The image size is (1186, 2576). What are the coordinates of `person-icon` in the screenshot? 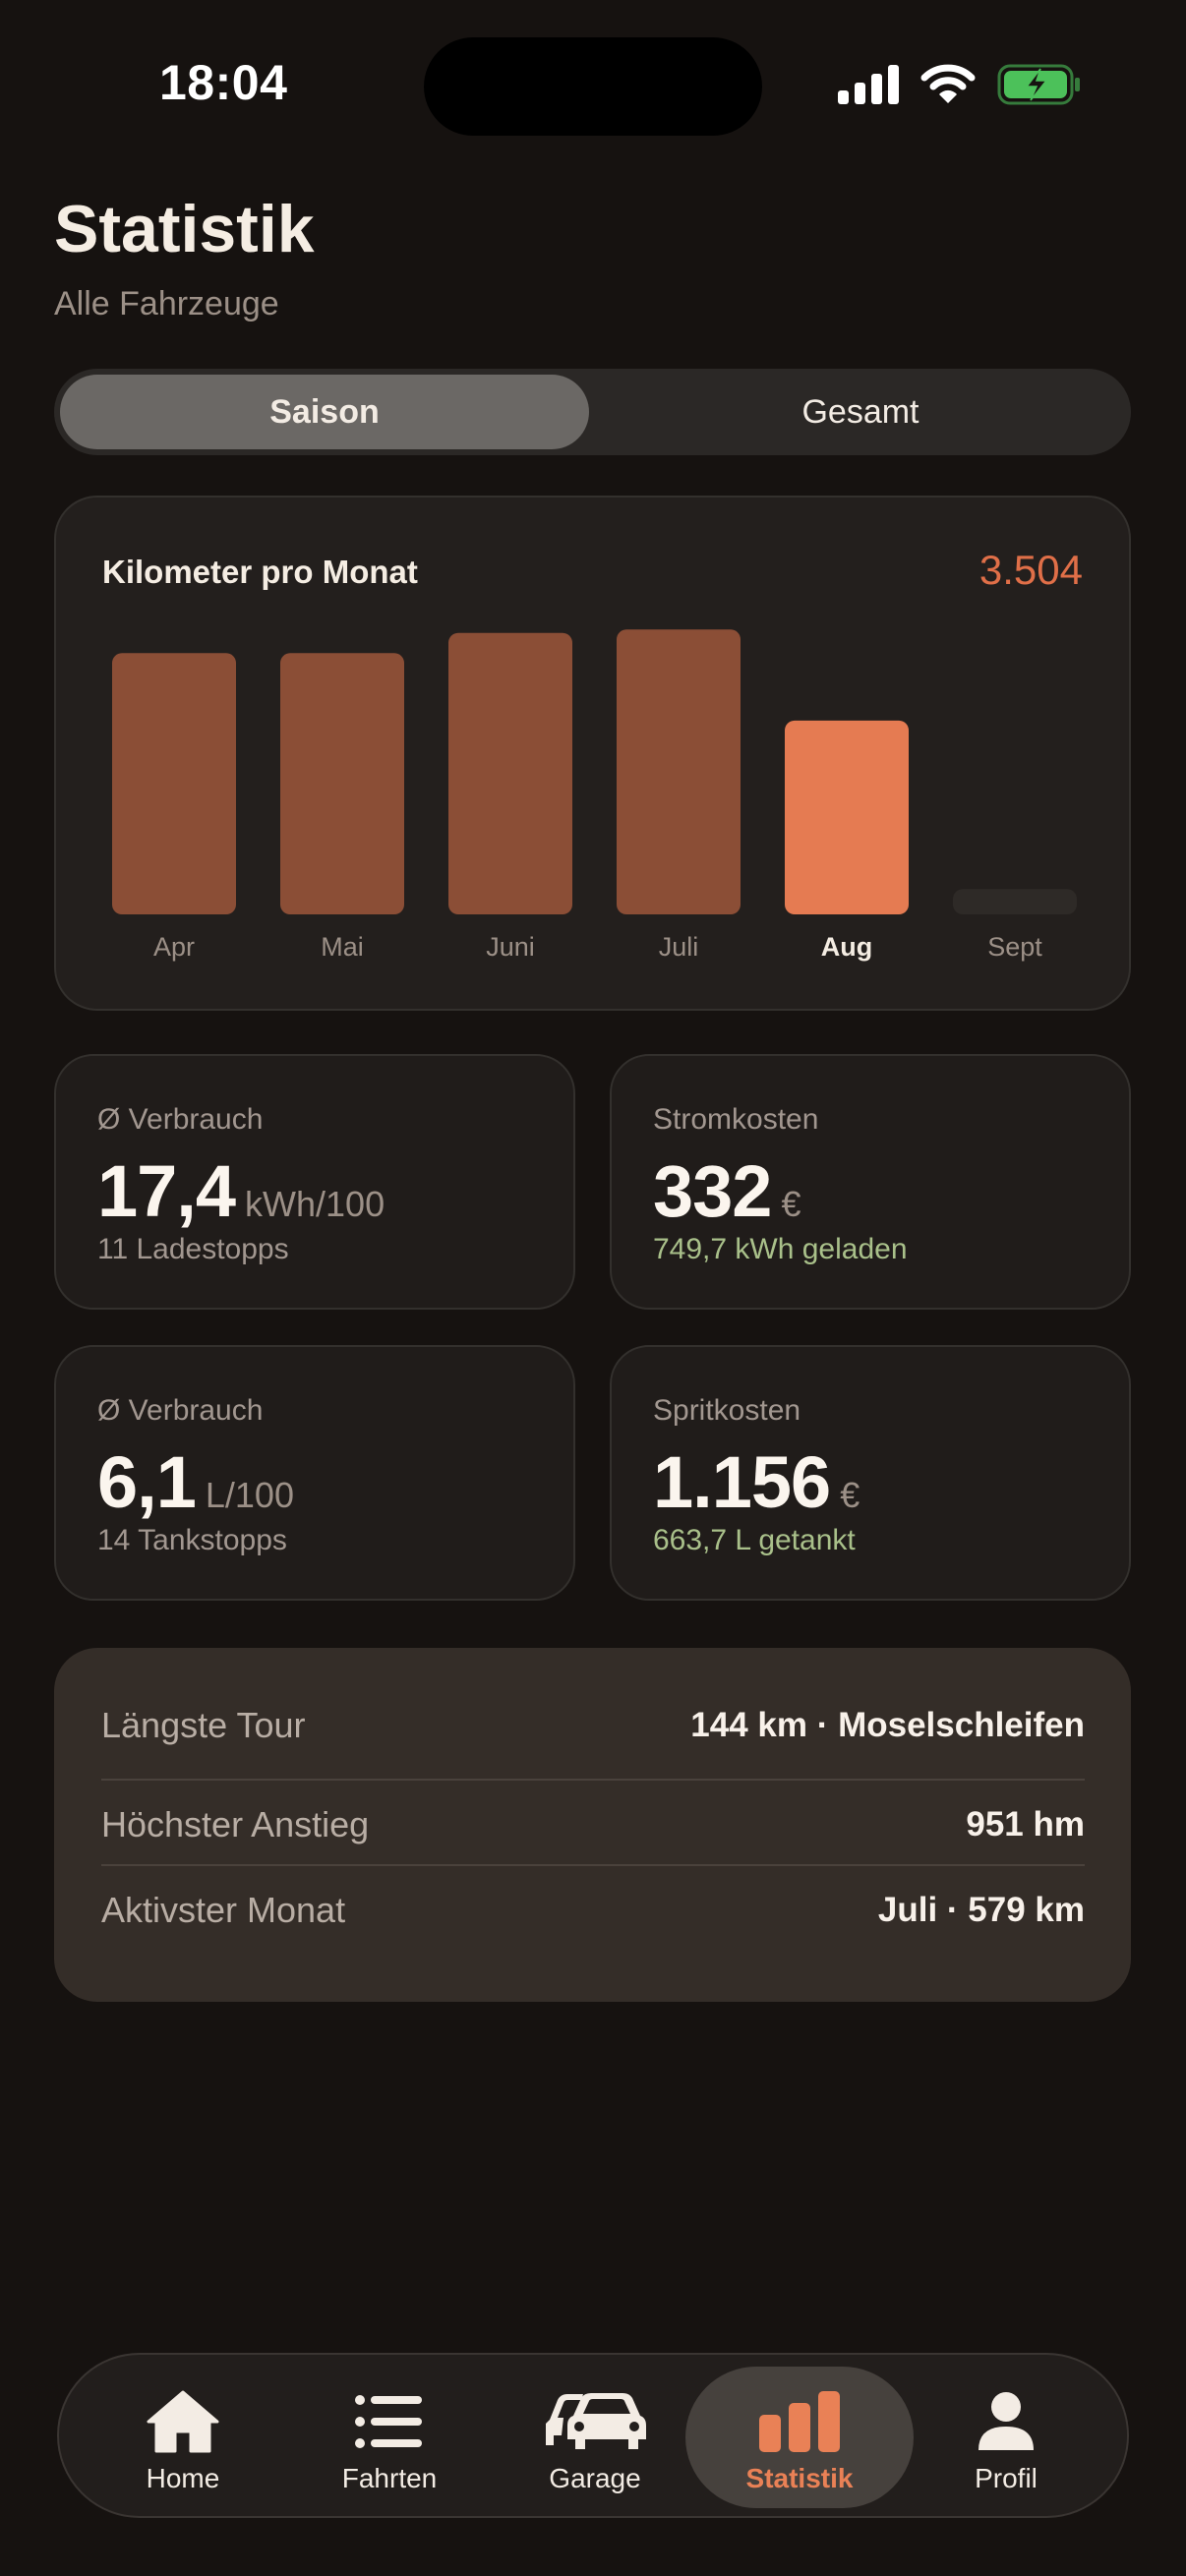 It's located at (1006, 2421).